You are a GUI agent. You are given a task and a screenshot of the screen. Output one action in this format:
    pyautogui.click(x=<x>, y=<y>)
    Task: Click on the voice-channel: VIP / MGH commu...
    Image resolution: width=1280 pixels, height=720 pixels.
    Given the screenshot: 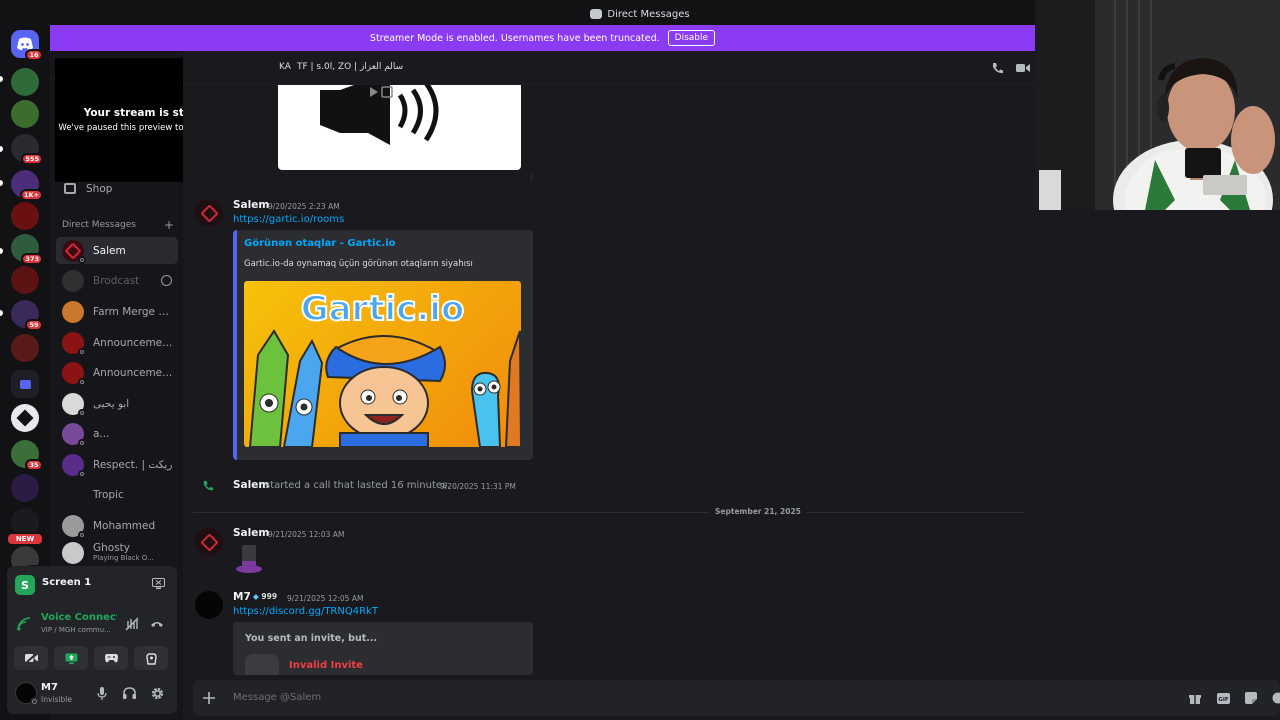 What is the action you would take?
    pyautogui.click(x=76, y=630)
    